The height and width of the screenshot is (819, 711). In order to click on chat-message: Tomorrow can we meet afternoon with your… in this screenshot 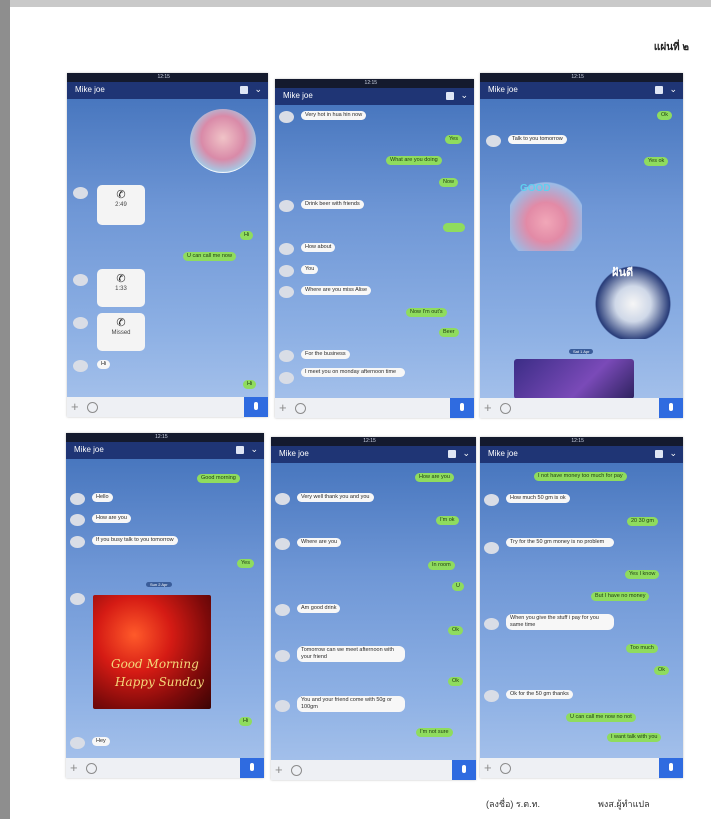, I will do `click(351, 654)`.